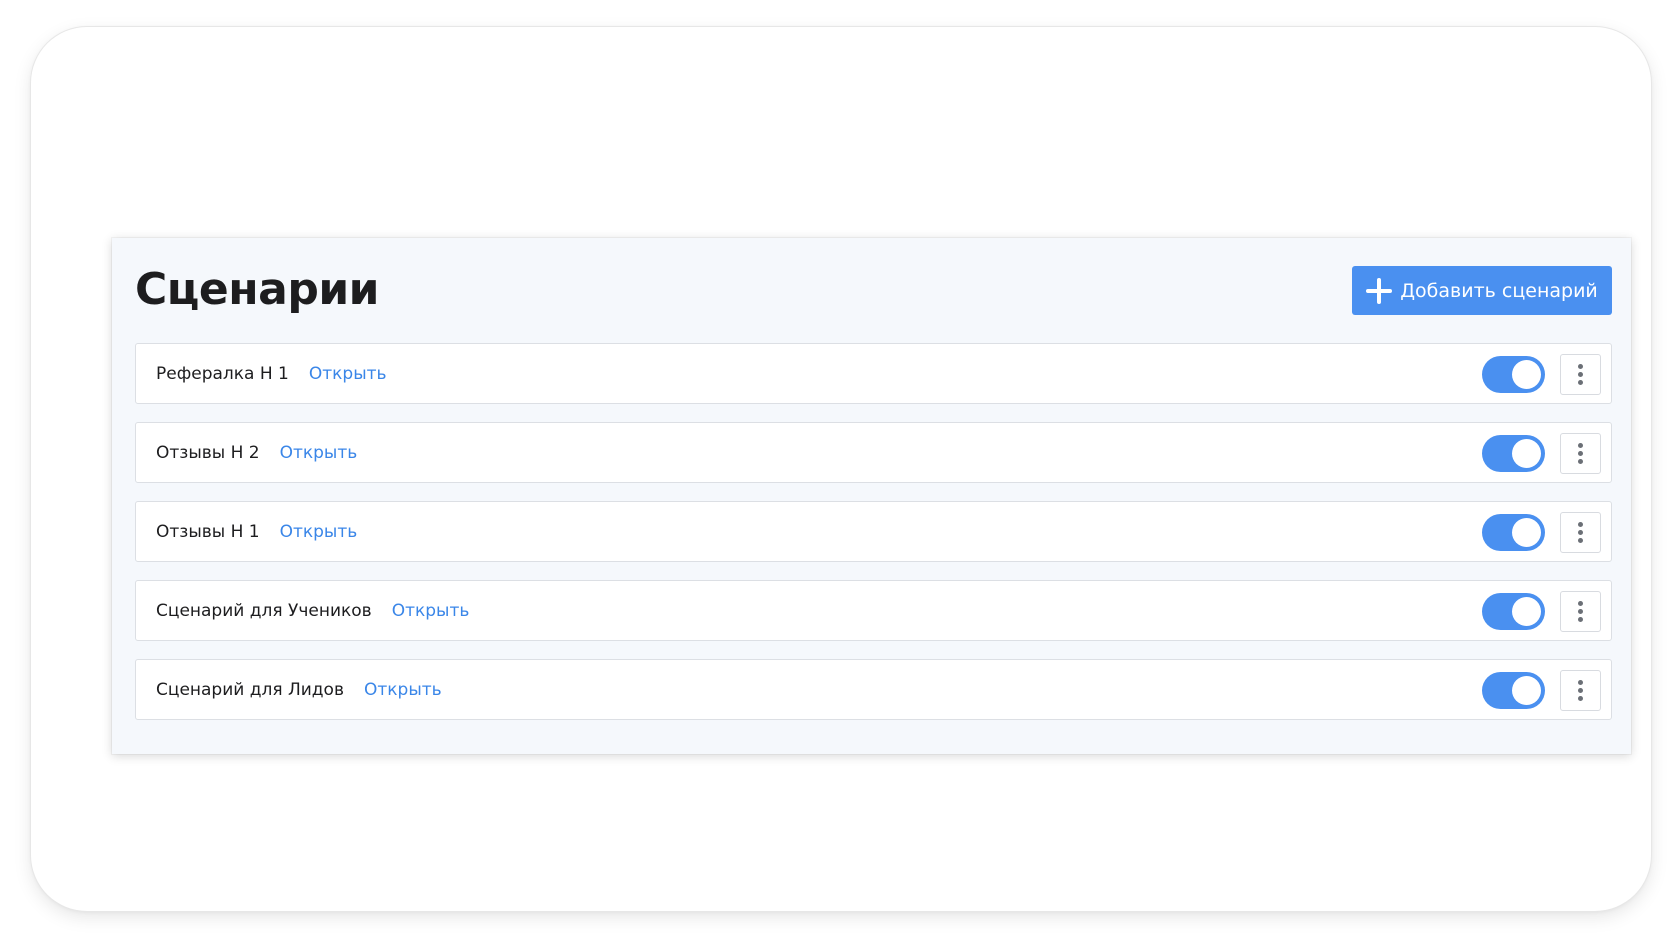 The height and width of the screenshot is (937, 1680). What do you see at coordinates (873, 531) in the screenshot?
I see `scenario-row: Отзывы Н 1 Открыть` at bounding box center [873, 531].